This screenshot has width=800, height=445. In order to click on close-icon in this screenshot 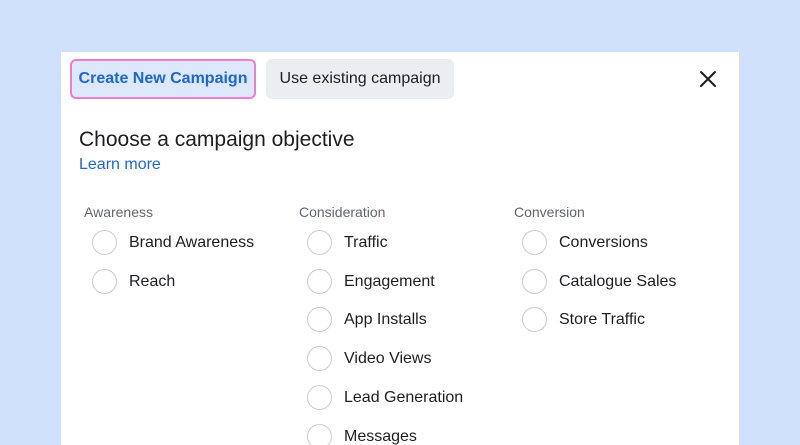, I will do `click(708, 79)`.